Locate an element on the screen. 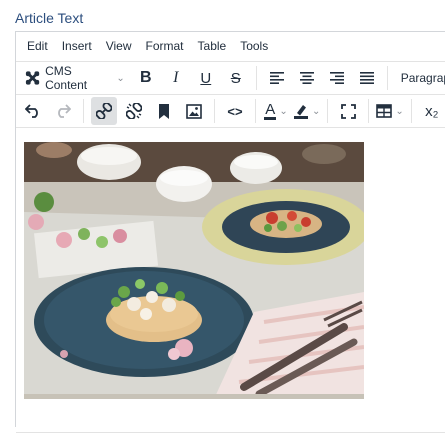  strikethrough-icon: S is located at coordinates (235, 78).